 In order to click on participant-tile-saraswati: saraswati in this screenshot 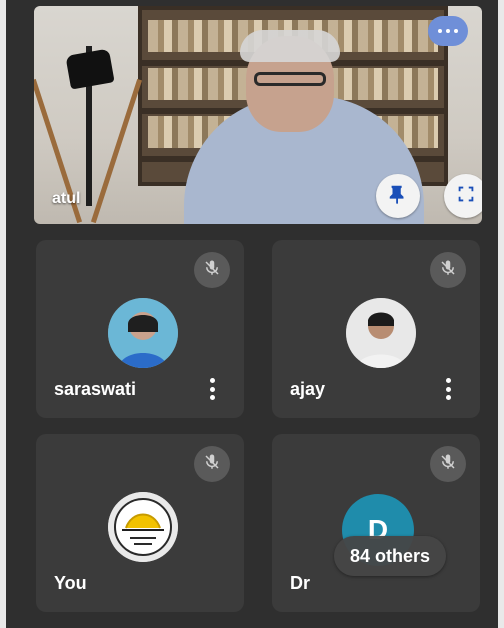, I will do `click(140, 329)`.